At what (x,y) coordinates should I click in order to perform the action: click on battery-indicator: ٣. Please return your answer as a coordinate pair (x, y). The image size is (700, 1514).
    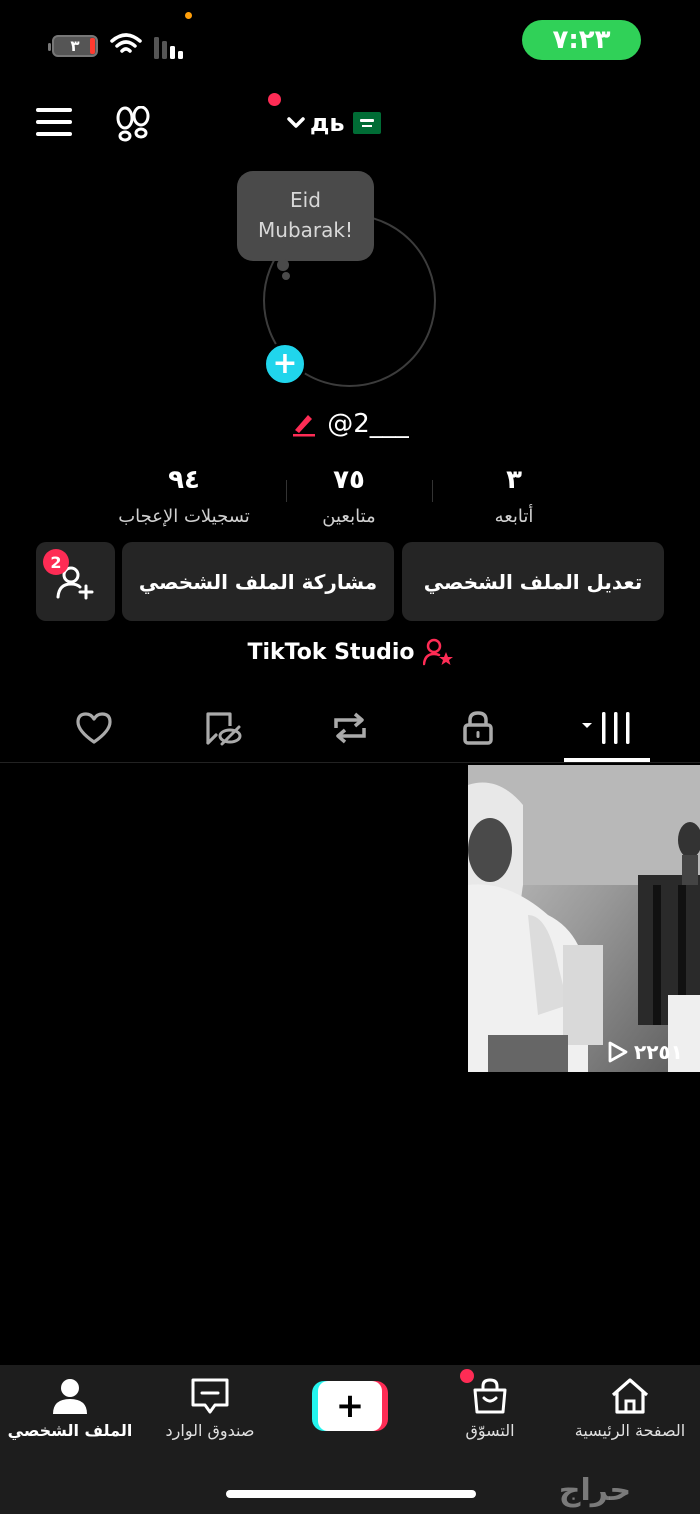
    Looking at the image, I should click on (73, 46).